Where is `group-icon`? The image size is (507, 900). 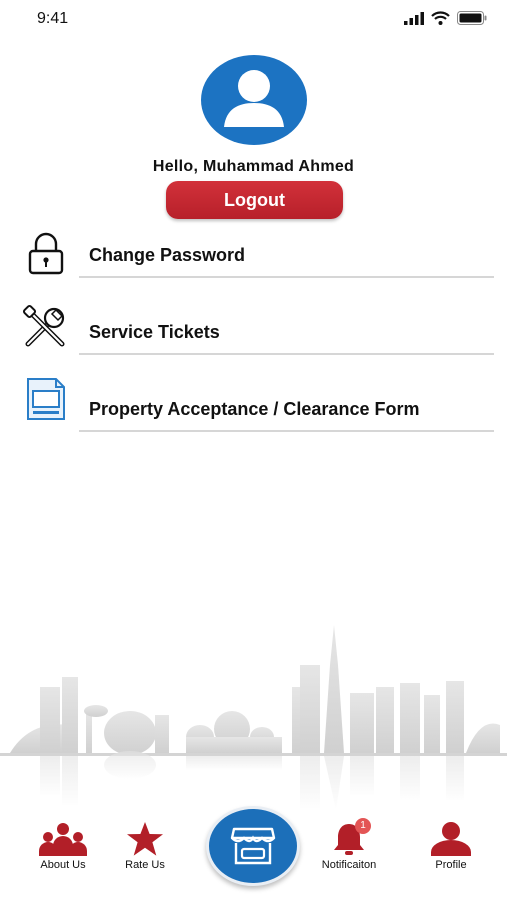
group-icon is located at coordinates (63, 839).